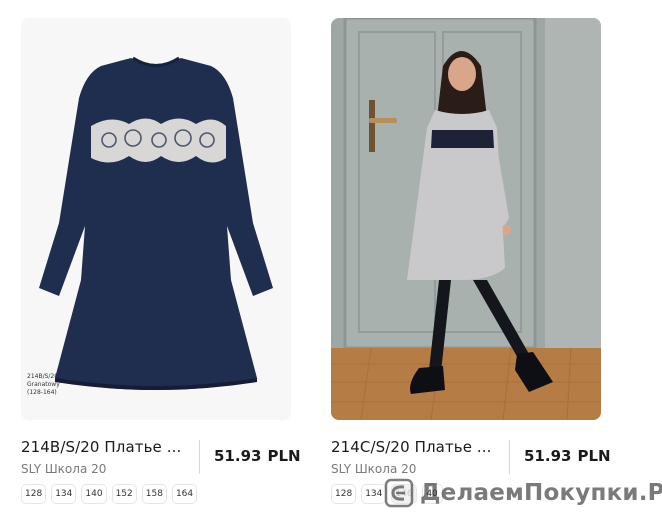  I want to click on watermark-logo-icon, so click(399, 493).